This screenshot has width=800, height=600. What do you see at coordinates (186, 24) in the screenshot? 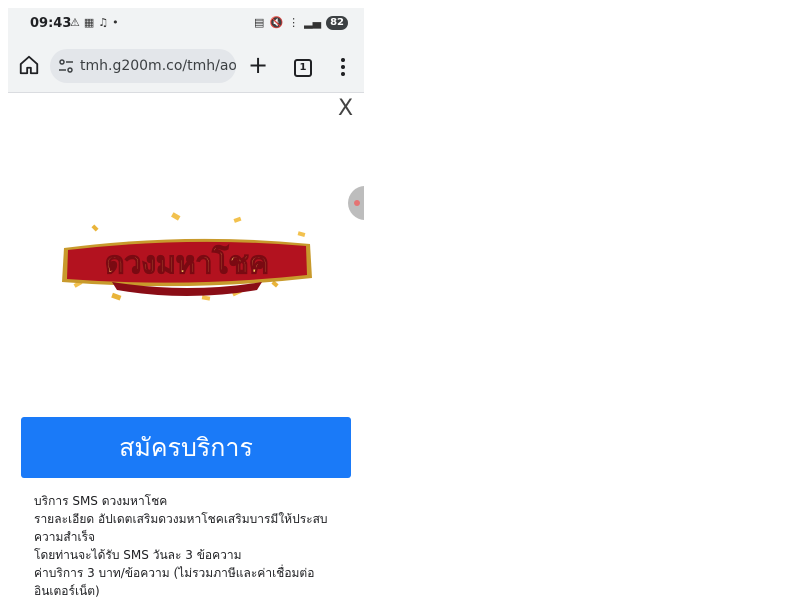
I see `status-bar: 09:43 ⚠ ▦ ♫ • ▤ 🔇 ⋮ ▂▄ 82` at bounding box center [186, 24].